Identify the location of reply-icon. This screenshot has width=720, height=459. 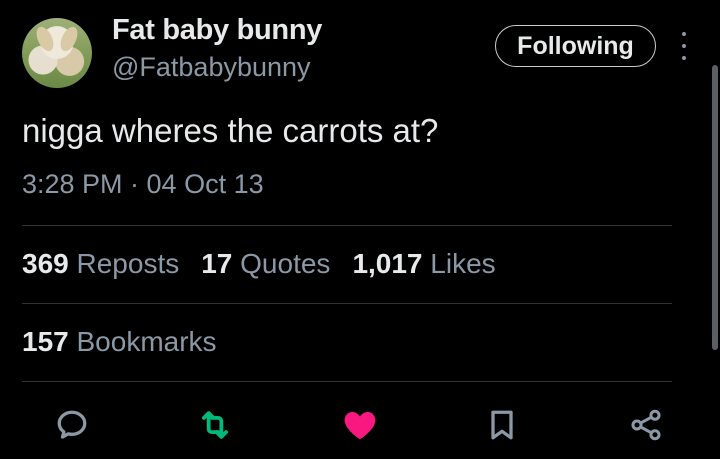
(72, 424).